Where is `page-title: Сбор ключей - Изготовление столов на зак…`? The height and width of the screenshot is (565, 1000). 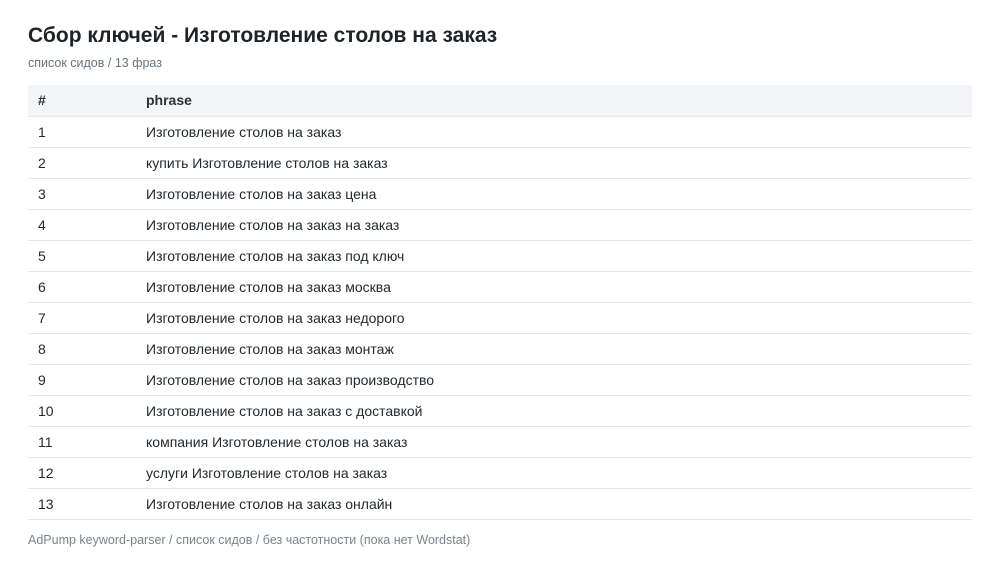 page-title: Сбор ключей - Изготовление столов на зак… is located at coordinates (263, 35).